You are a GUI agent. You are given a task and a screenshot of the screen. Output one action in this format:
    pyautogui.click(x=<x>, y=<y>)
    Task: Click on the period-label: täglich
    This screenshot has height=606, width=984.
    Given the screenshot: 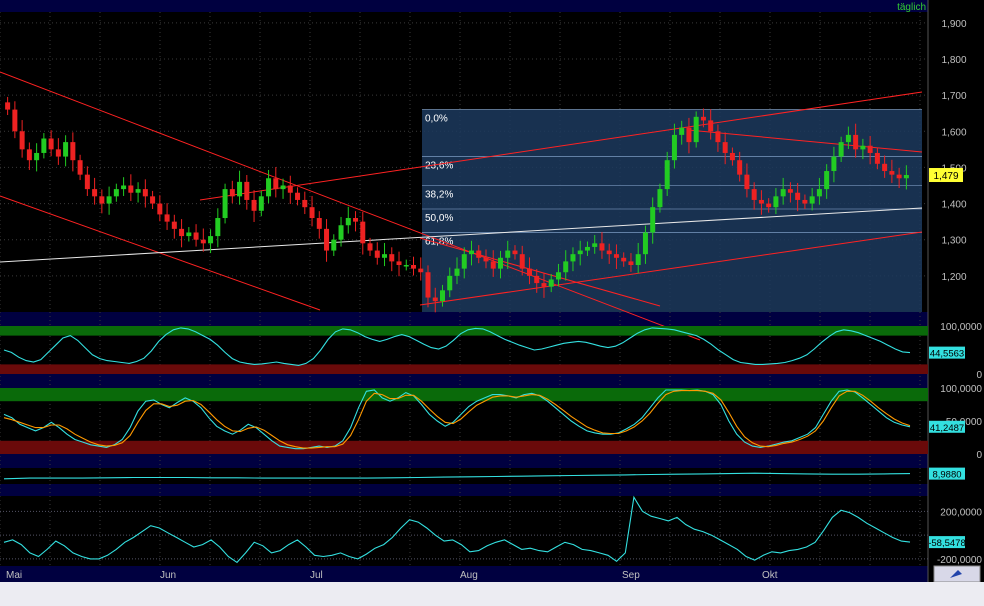 What is the action you would take?
    pyautogui.click(x=911, y=7)
    